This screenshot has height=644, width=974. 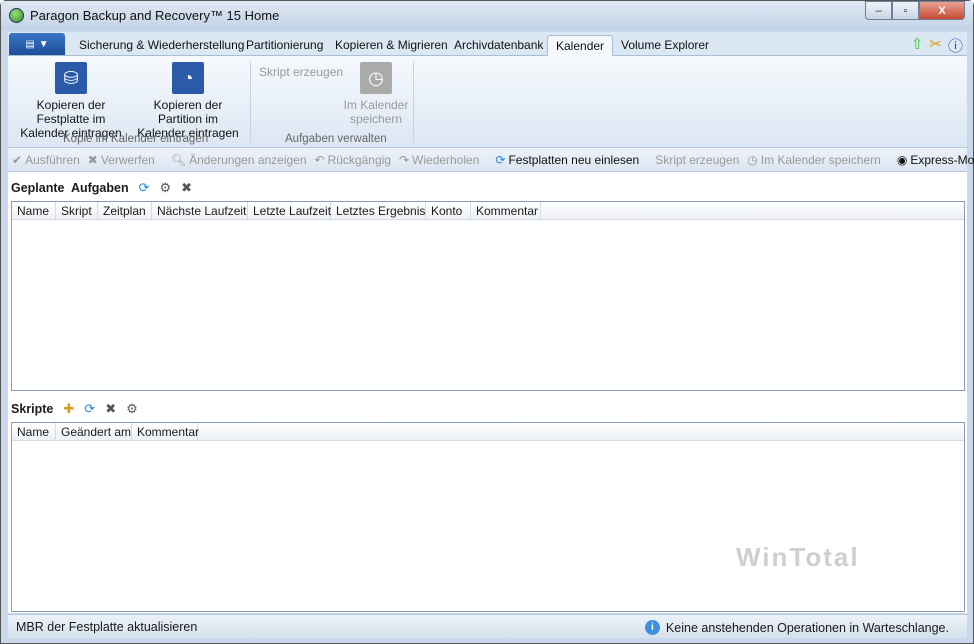 I want to click on express-icon: ◉, so click(x=902, y=159).